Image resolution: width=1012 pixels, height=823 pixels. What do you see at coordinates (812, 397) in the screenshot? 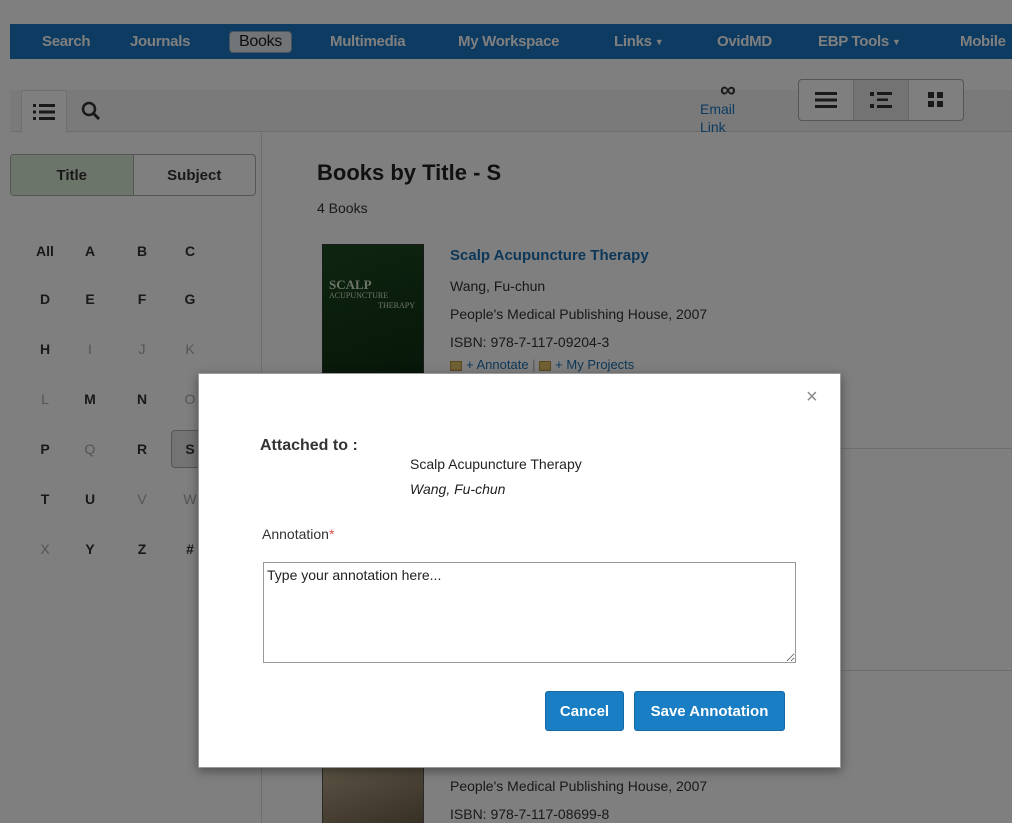
I see `close-icon: ×` at bounding box center [812, 397].